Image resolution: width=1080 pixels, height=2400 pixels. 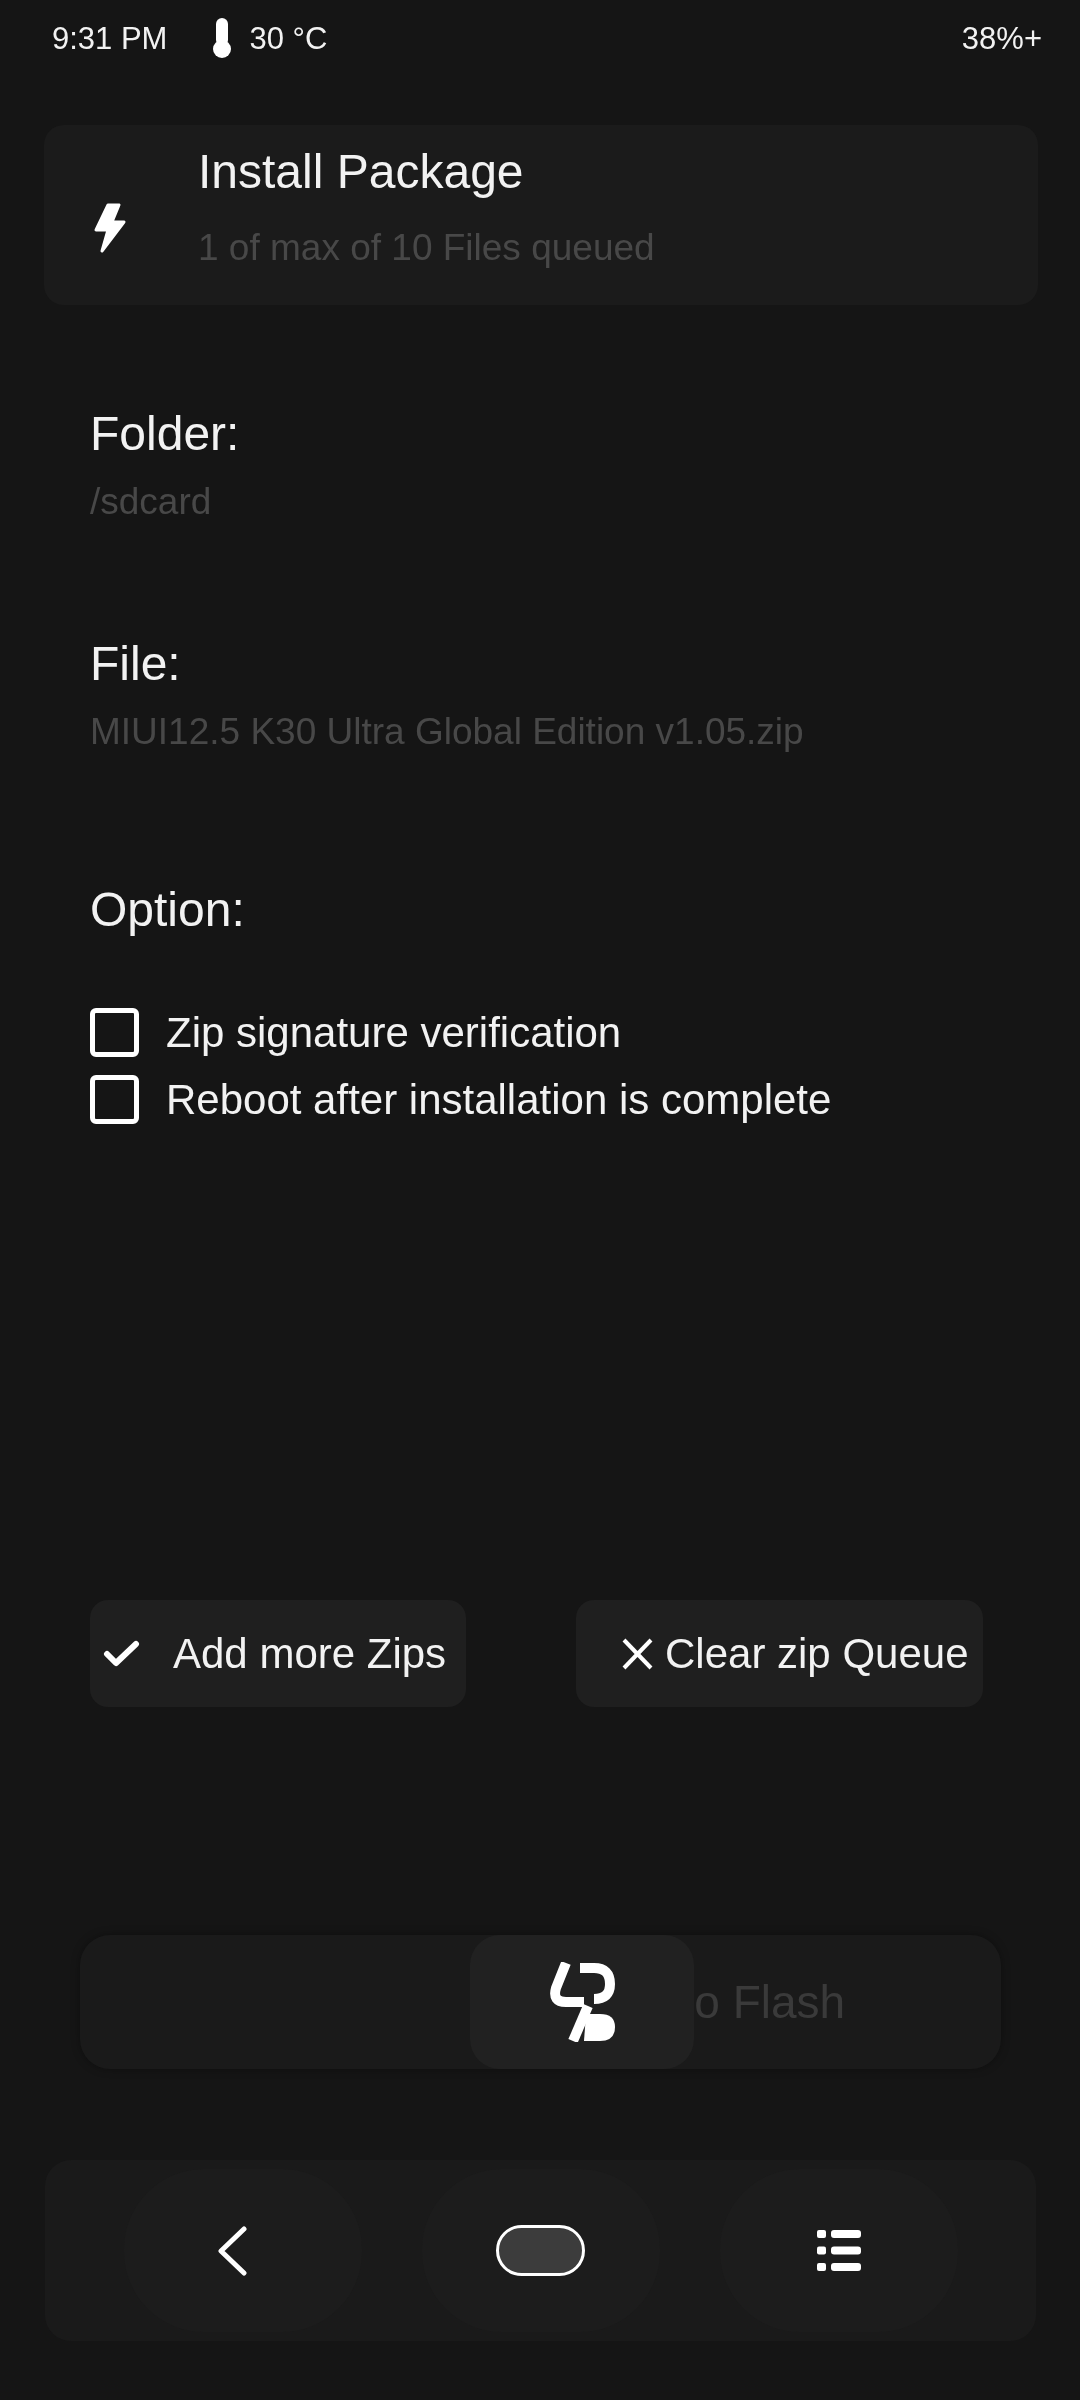 What do you see at coordinates (838, 2250) in the screenshot?
I see `list-icon` at bounding box center [838, 2250].